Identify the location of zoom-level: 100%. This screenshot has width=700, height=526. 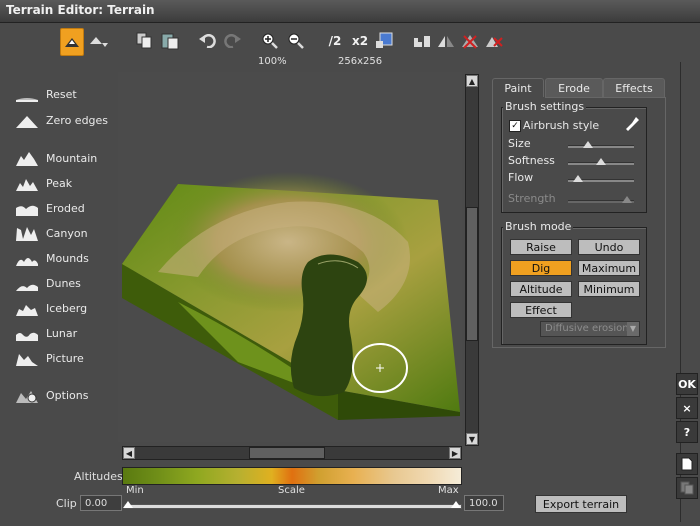
(272, 61).